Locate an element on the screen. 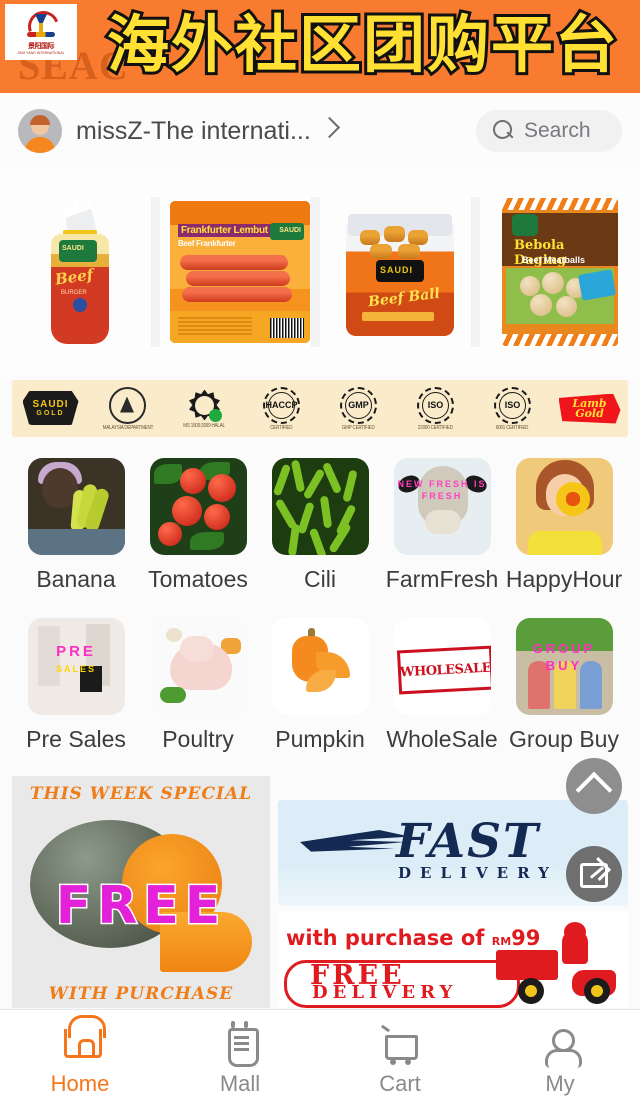 The height and width of the screenshot is (1106, 640). tomatoes-category-image is located at coordinates (198, 506).